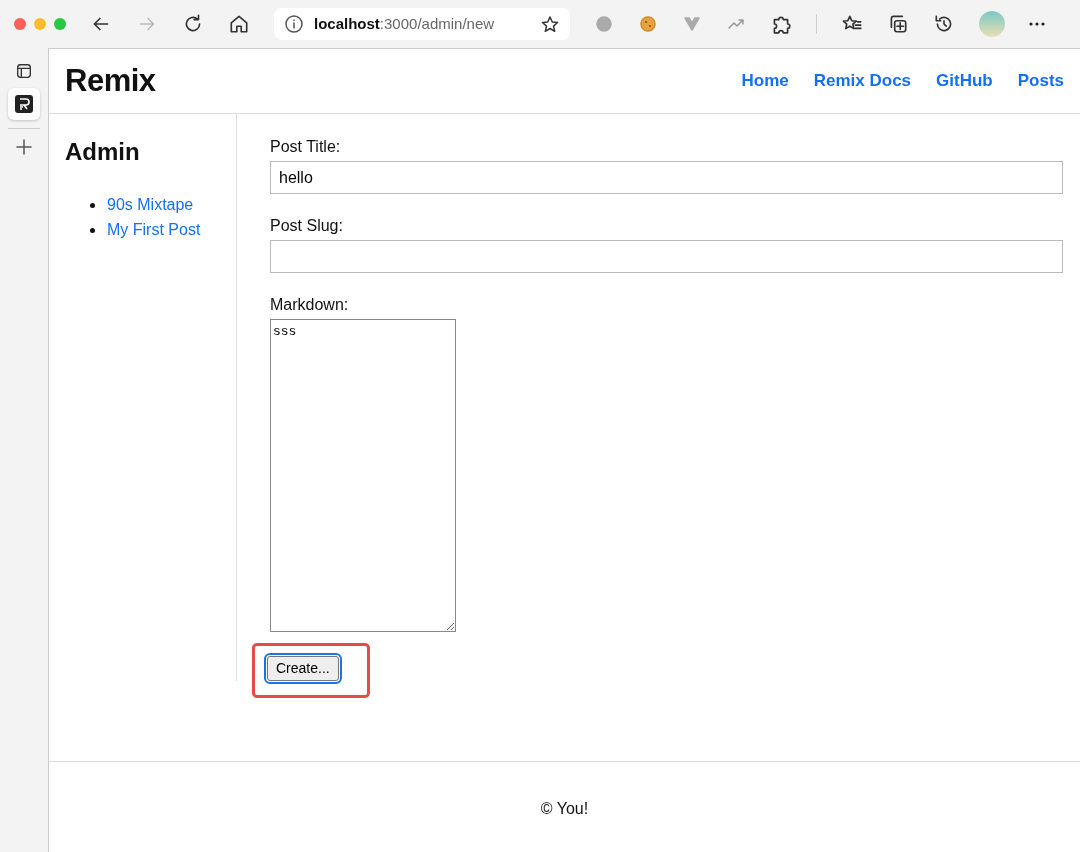 The image size is (1080, 852). Describe the element at coordinates (1040, 81) in the screenshot. I see `nav-link: Posts` at that location.